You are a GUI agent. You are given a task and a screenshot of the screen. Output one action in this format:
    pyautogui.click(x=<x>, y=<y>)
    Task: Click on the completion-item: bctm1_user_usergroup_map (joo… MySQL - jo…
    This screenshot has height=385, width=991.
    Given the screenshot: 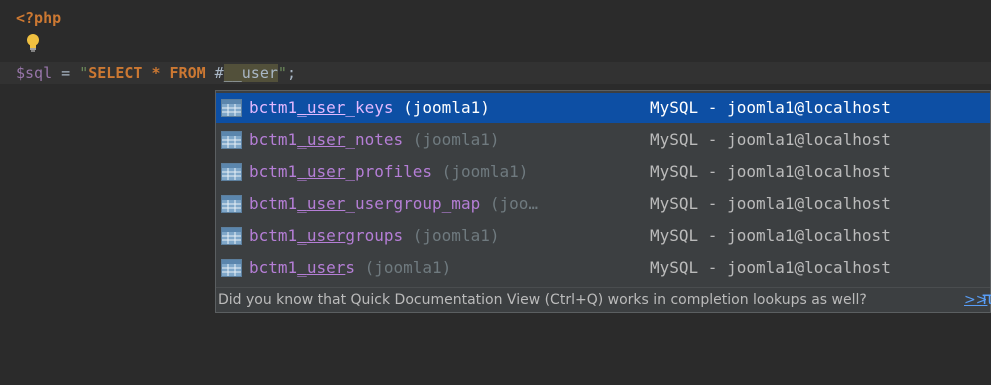 What is the action you would take?
    pyautogui.click(x=603, y=204)
    